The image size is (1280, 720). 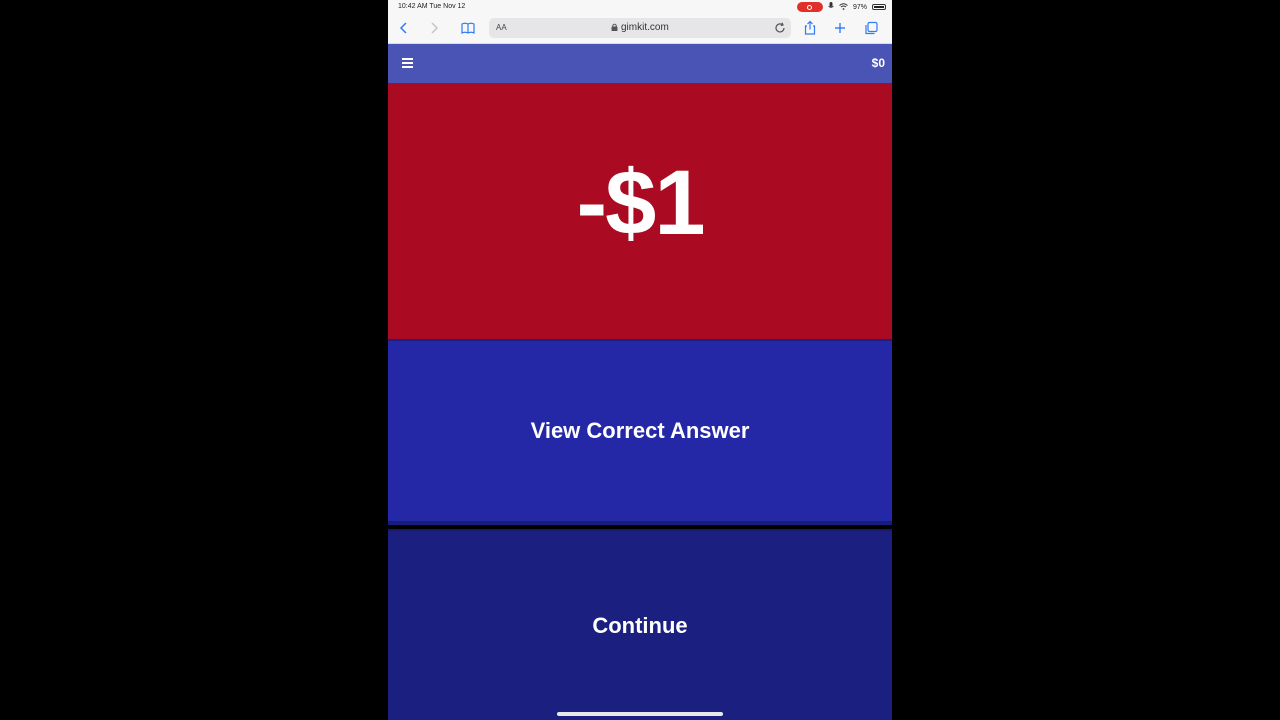 I want to click on url-display: gimkit.com, so click(x=640, y=27).